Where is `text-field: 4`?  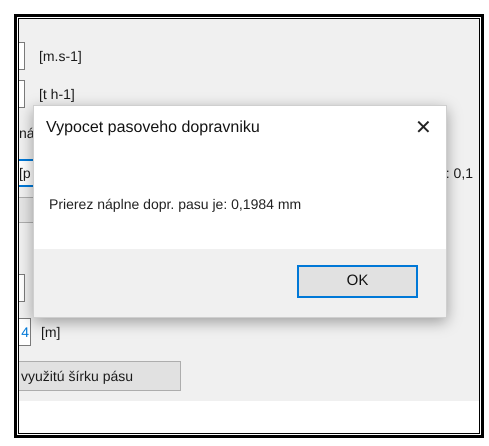 text-field: 4 is located at coordinates (25, 332).